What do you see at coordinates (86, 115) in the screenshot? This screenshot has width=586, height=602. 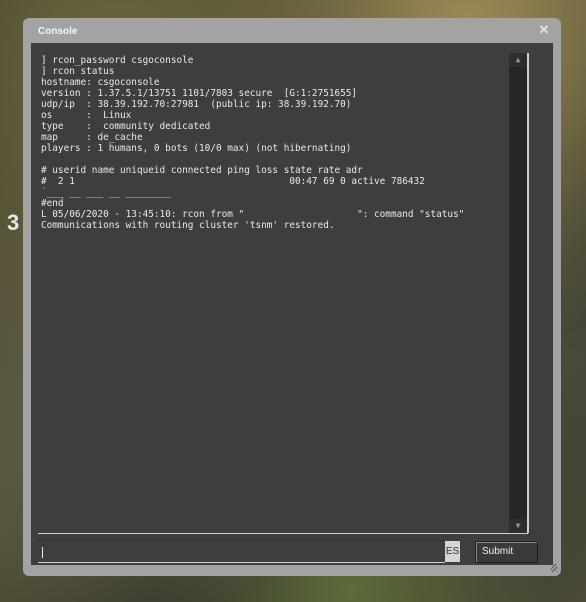 I see `console-line: os : Linux` at bounding box center [86, 115].